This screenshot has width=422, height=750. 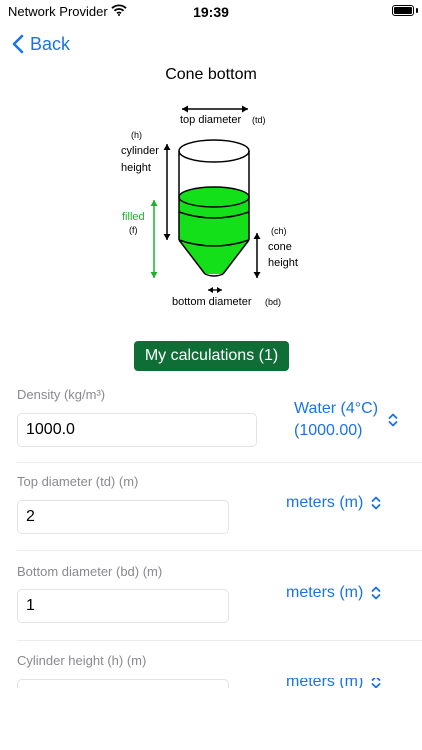 What do you see at coordinates (154, 239) in the screenshot?
I see `filled-arrow` at bounding box center [154, 239].